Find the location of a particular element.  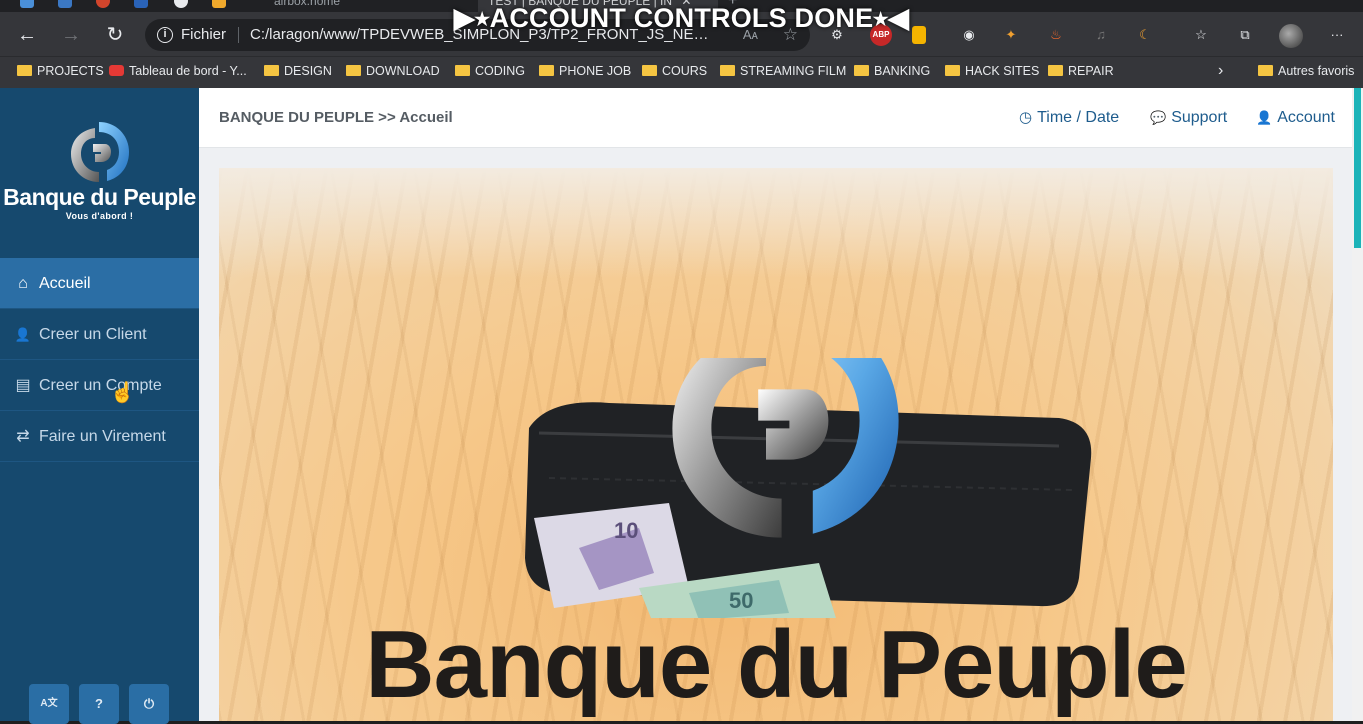

browser-menu-icon: ··· is located at coordinates (1337, 35).